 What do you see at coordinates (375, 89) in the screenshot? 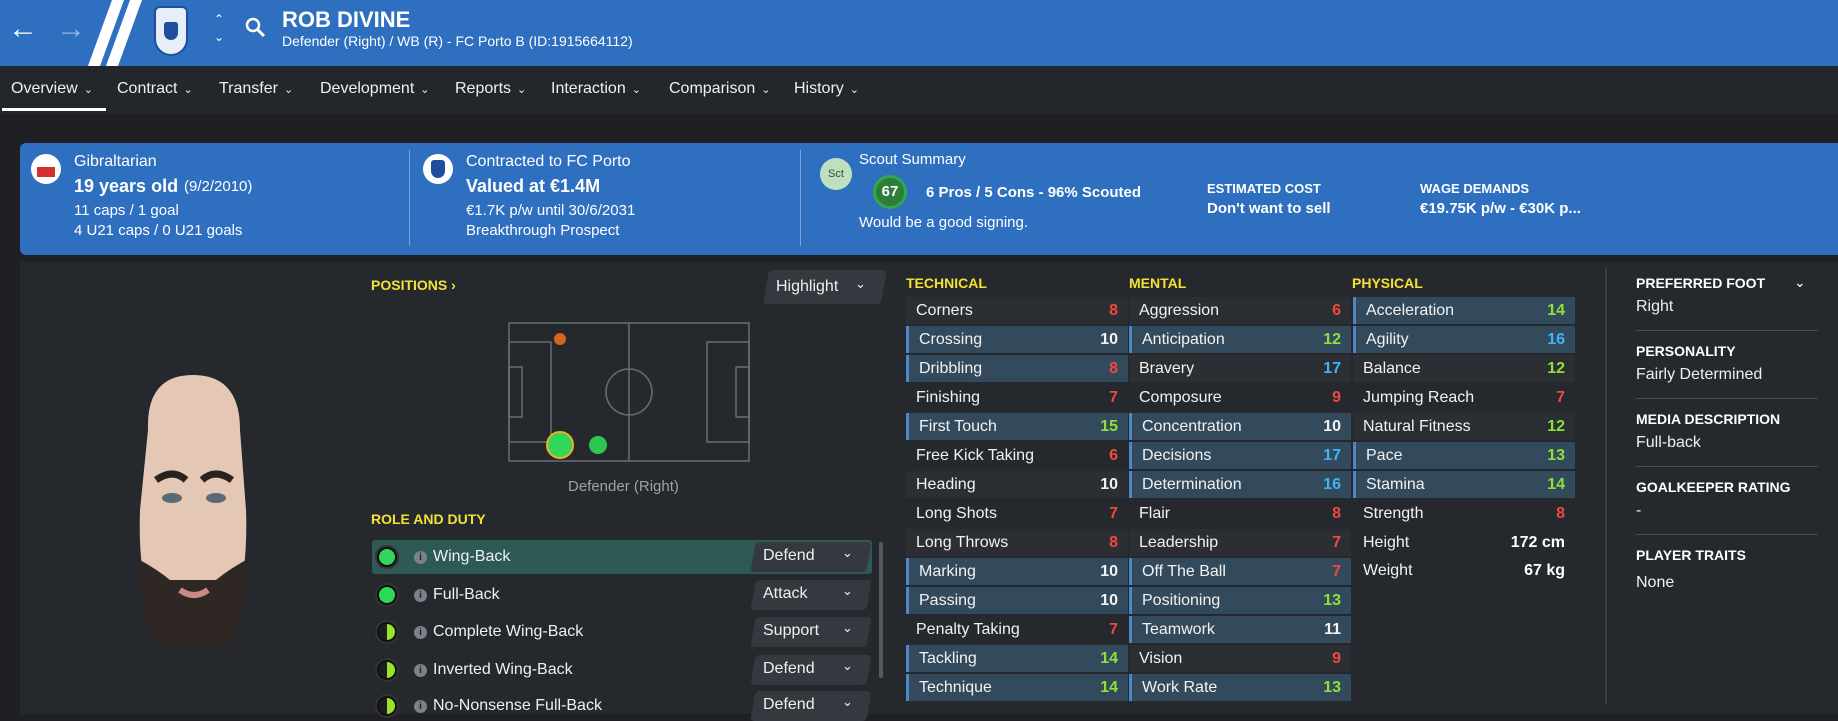
I see `tab-development: Development ⌄` at bounding box center [375, 89].